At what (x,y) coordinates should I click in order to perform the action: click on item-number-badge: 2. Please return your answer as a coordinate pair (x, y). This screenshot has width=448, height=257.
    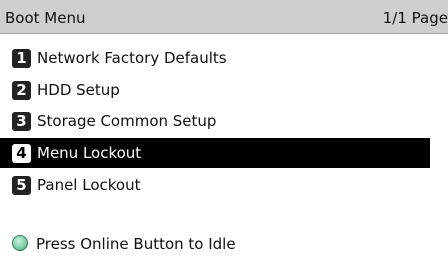
    Looking at the image, I should click on (21, 90).